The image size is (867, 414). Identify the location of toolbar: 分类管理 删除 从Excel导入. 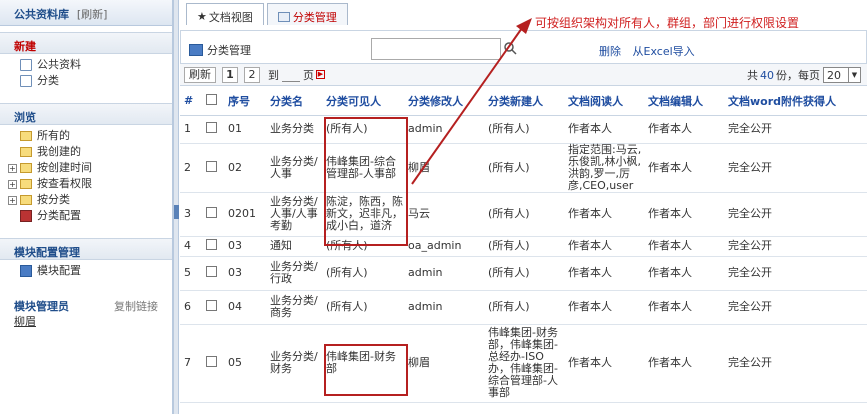
(523, 47).